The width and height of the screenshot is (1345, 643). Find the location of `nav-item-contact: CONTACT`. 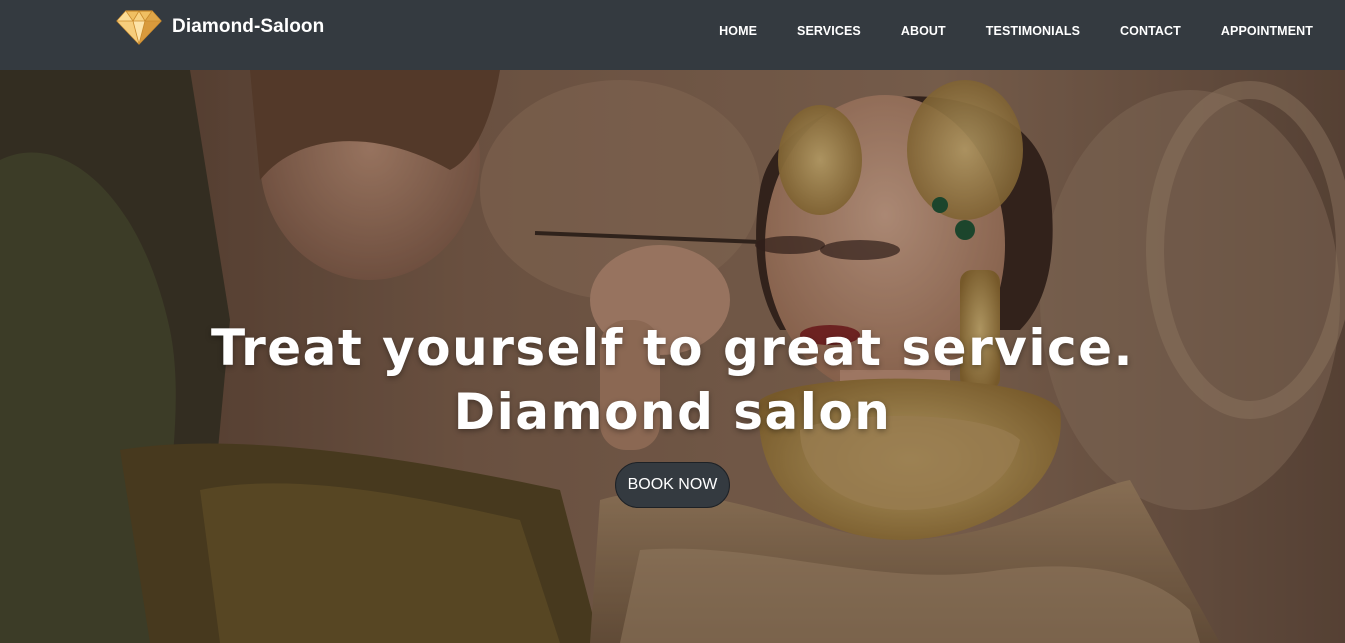

nav-item-contact: CONTACT is located at coordinates (1150, 31).